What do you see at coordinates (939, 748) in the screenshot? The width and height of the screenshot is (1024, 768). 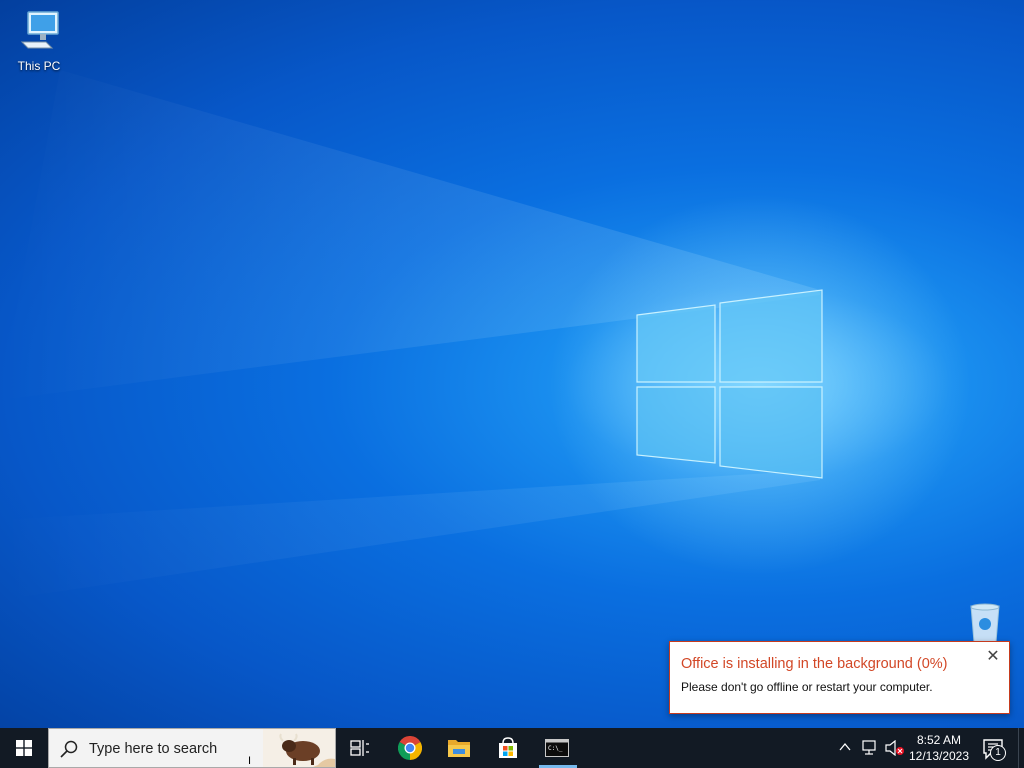 I see `clock: 8:52 AM 12/13/2023` at bounding box center [939, 748].